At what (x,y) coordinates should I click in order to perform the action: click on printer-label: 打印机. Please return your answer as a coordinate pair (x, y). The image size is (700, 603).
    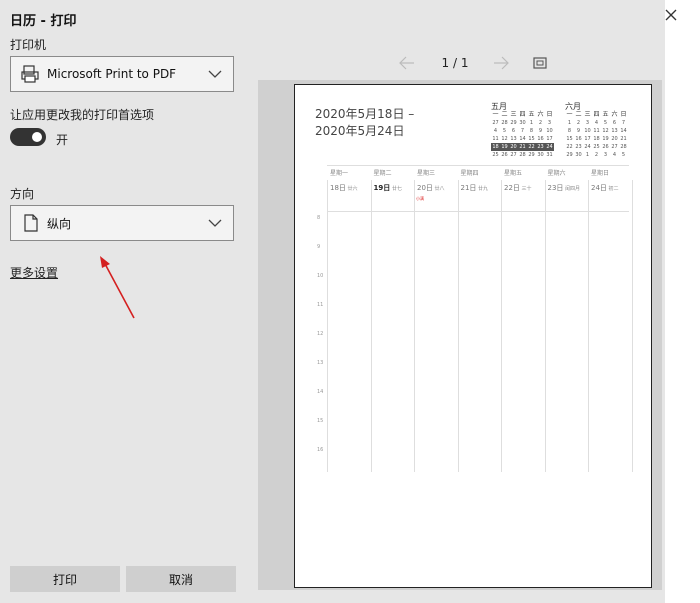
    Looking at the image, I should click on (28, 45).